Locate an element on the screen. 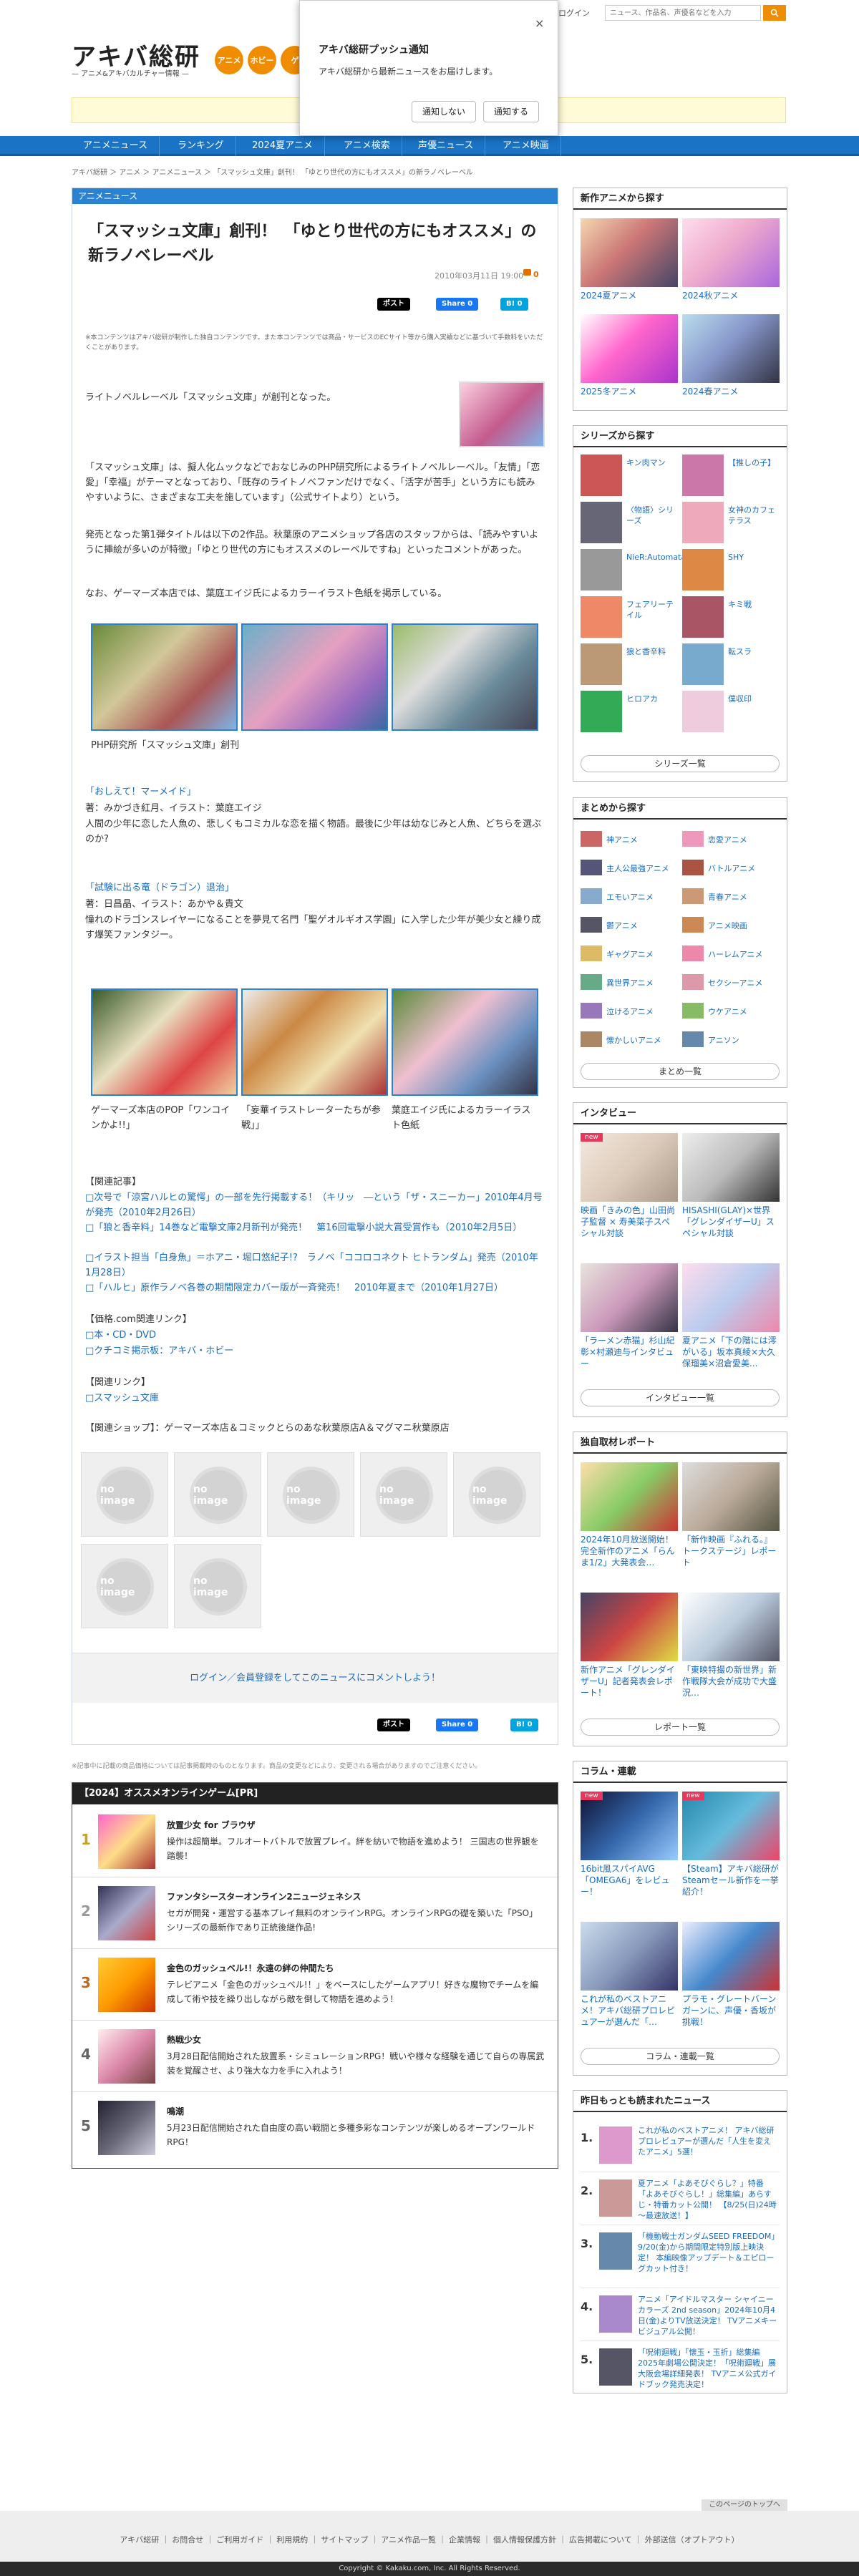 The image size is (859, 2576). matome-item: 恋愛アニメ is located at coordinates (732, 839).